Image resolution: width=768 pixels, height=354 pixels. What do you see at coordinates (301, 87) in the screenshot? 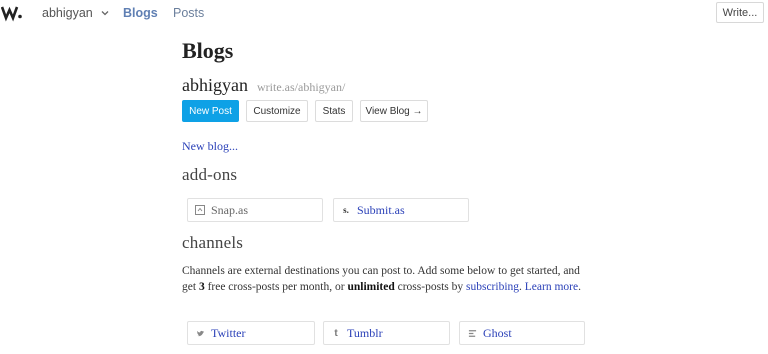
I see `blog-url: write.as/abhigyan/` at bounding box center [301, 87].